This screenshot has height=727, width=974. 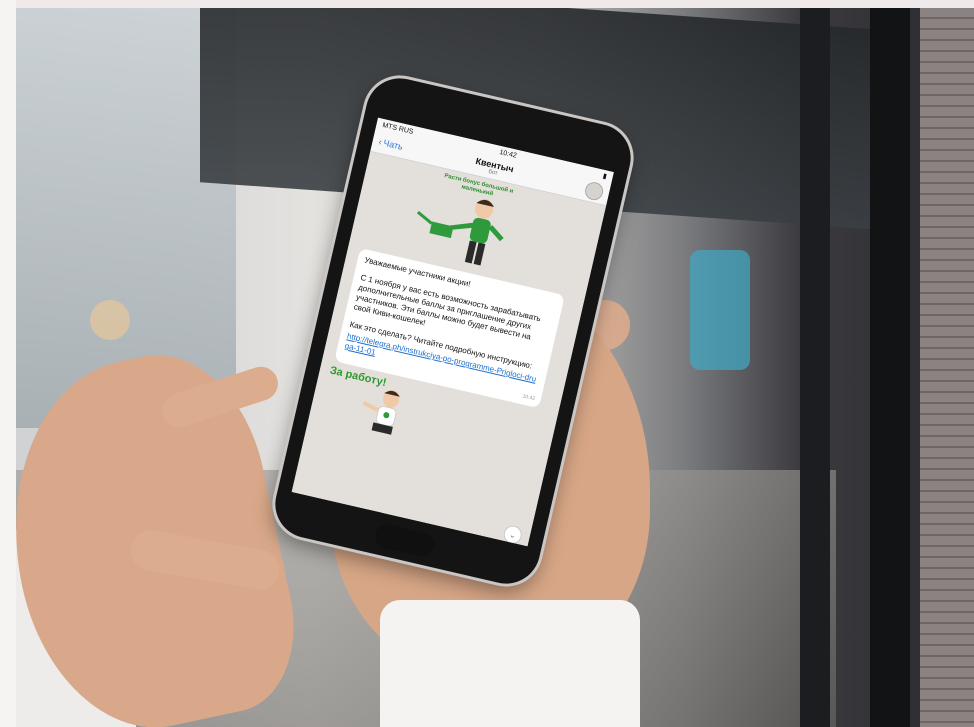 I want to click on thumbs-up-character-sticker, so click(x=381, y=412).